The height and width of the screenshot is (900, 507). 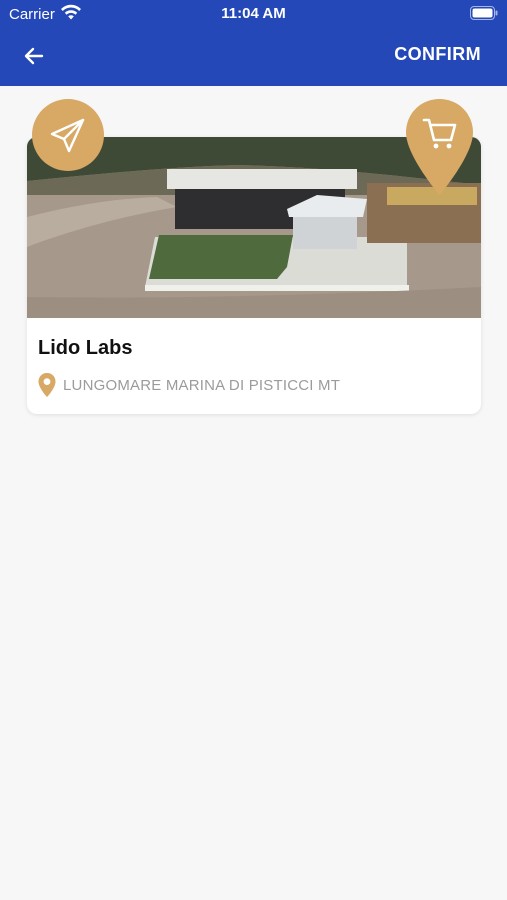 What do you see at coordinates (47, 385) in the screenshot?
I see `location-pin-icon` at bounding box center [47, 385].